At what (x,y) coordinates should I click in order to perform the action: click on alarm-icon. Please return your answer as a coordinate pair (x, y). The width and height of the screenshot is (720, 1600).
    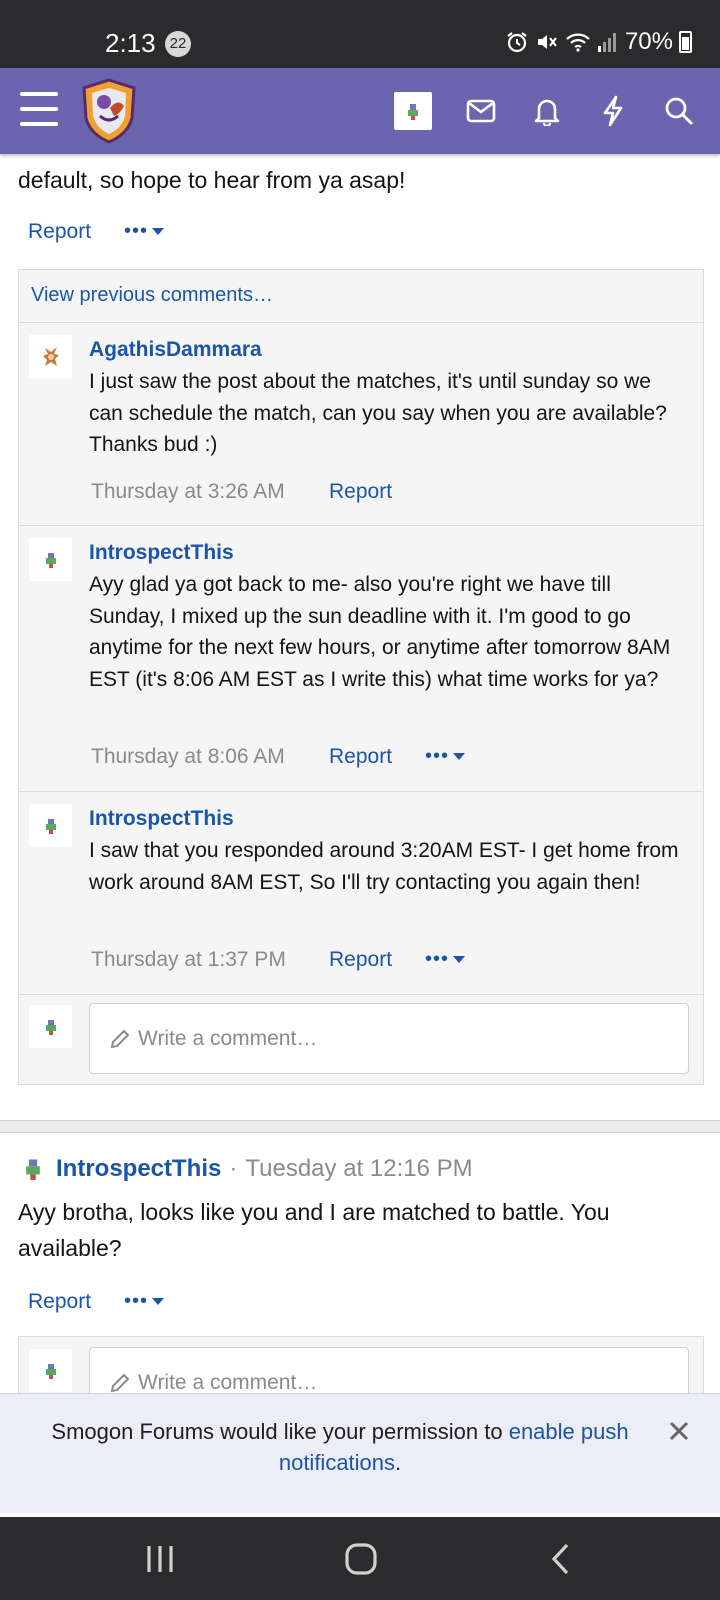
    Looking at the image, I should click on (517, 42).